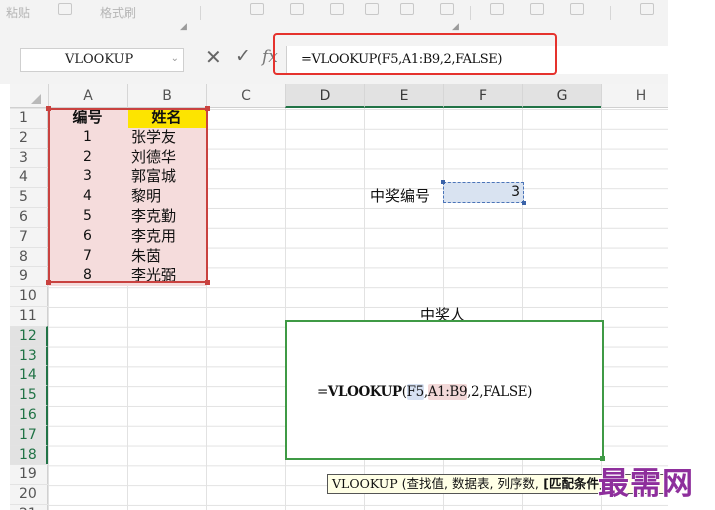 The image size is (715, 510). I want to click on table-cell-name: 张学友, so click(151, 138).